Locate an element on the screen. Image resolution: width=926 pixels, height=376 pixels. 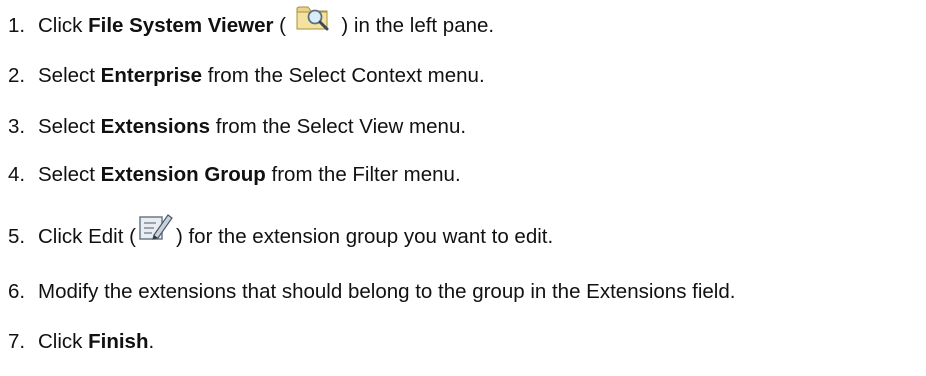
step-number: 6. is located at coordinates (17, 291).